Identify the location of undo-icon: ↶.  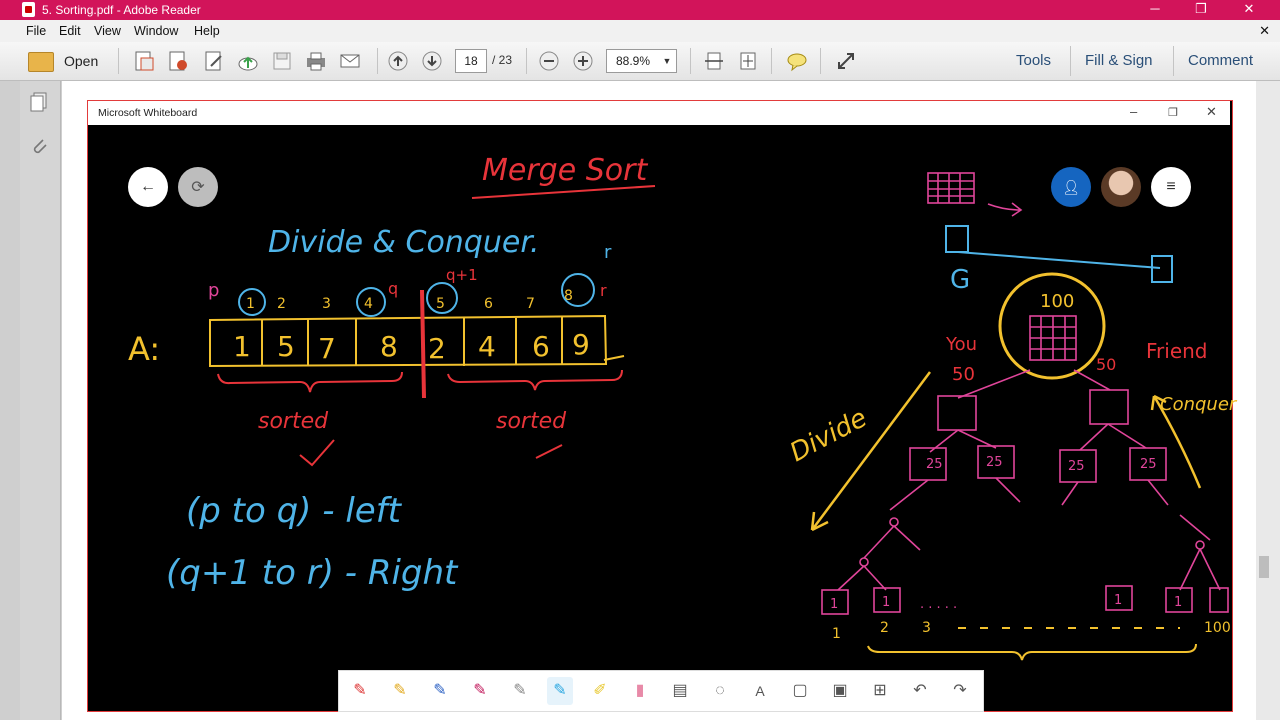
(920, 691).